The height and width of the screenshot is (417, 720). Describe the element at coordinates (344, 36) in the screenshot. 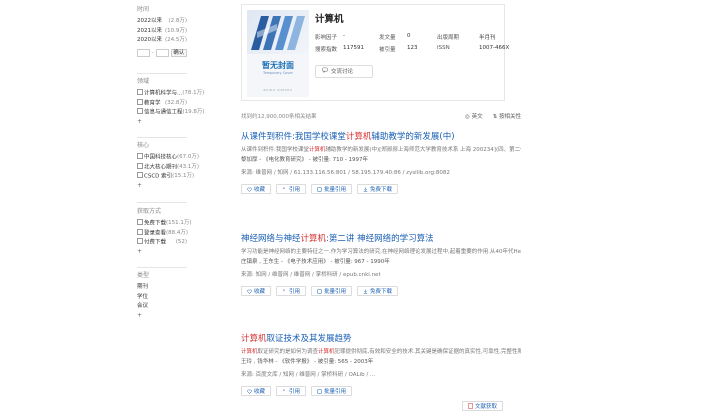

I see `impact-factor-value: -` at that location.